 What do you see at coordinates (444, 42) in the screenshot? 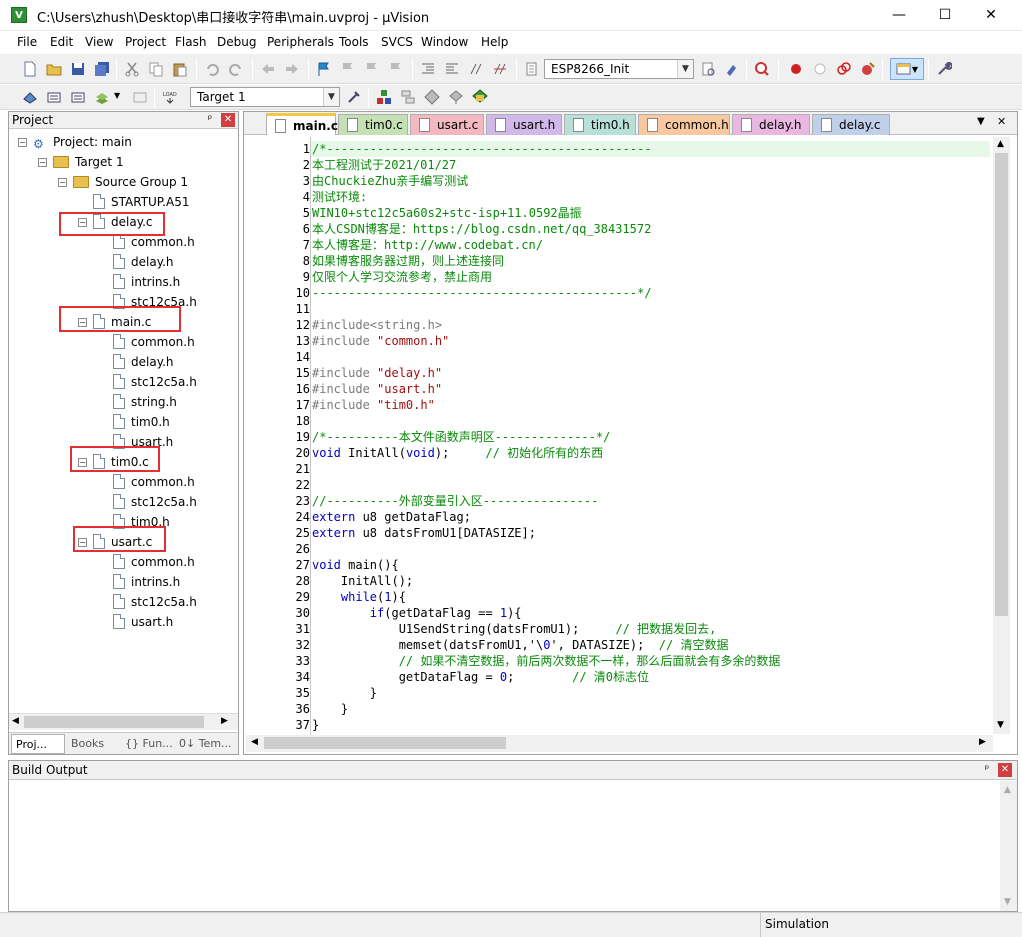
I see `menu-window: Window` at bounding box center [444, 42].